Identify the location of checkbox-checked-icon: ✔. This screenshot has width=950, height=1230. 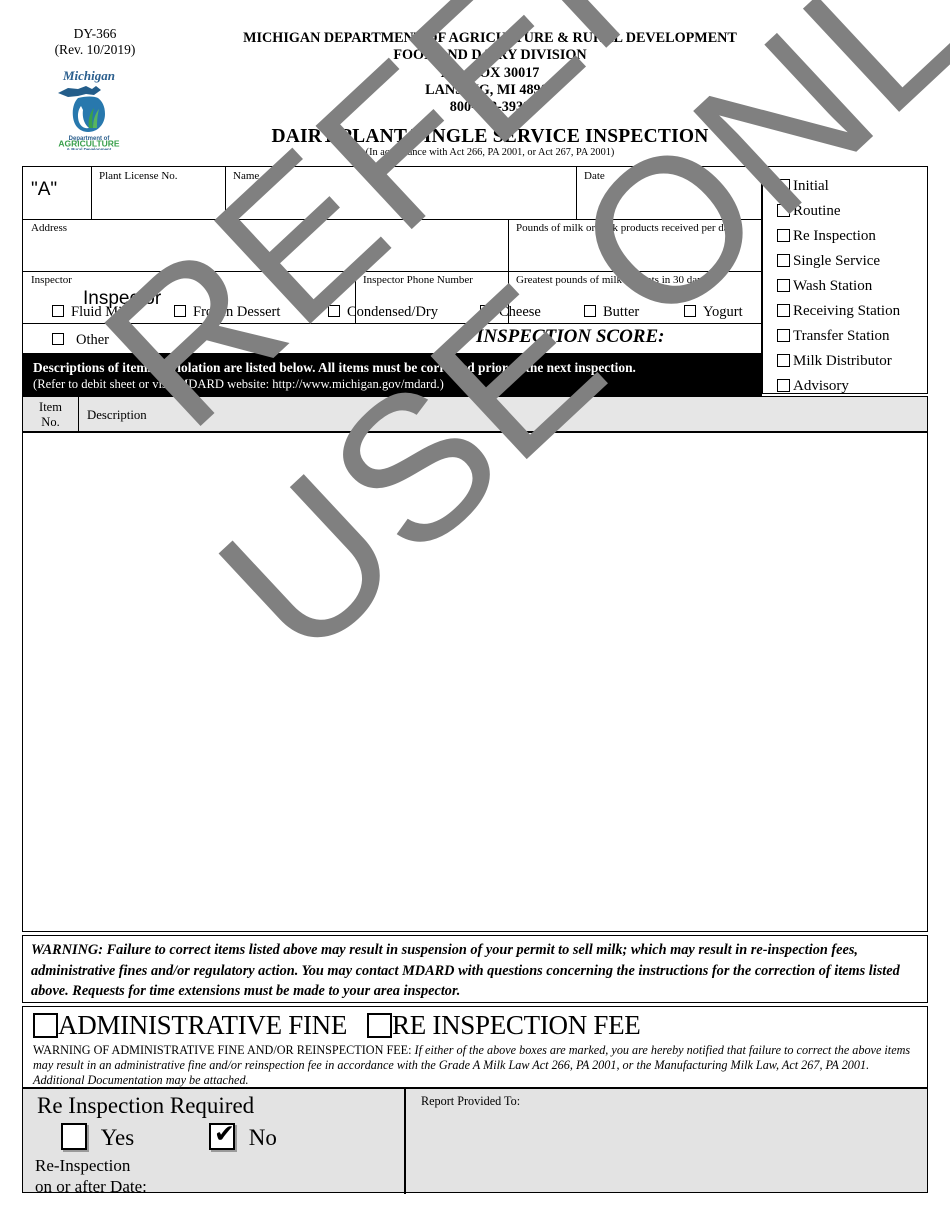
(222, 1135).